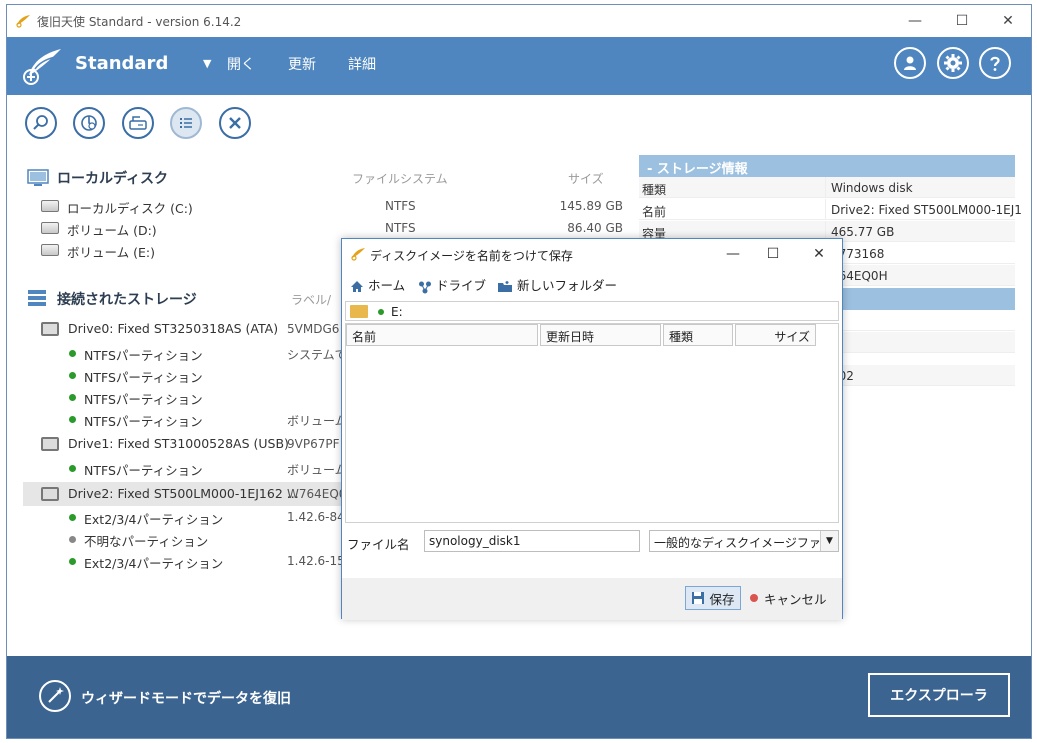 Image resolution: width=1037 pixels, height=743 pixels. Describe the element at coordinates (532, 541) in the screenshot. I see `filename-input: synology_disk1` at that location.